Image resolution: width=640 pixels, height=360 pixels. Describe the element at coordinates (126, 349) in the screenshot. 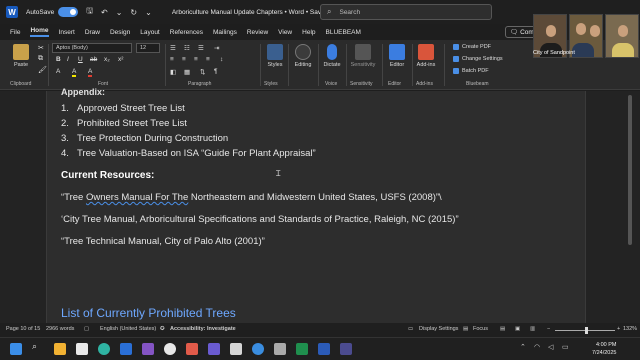

I see `outlook-icon` at that location.